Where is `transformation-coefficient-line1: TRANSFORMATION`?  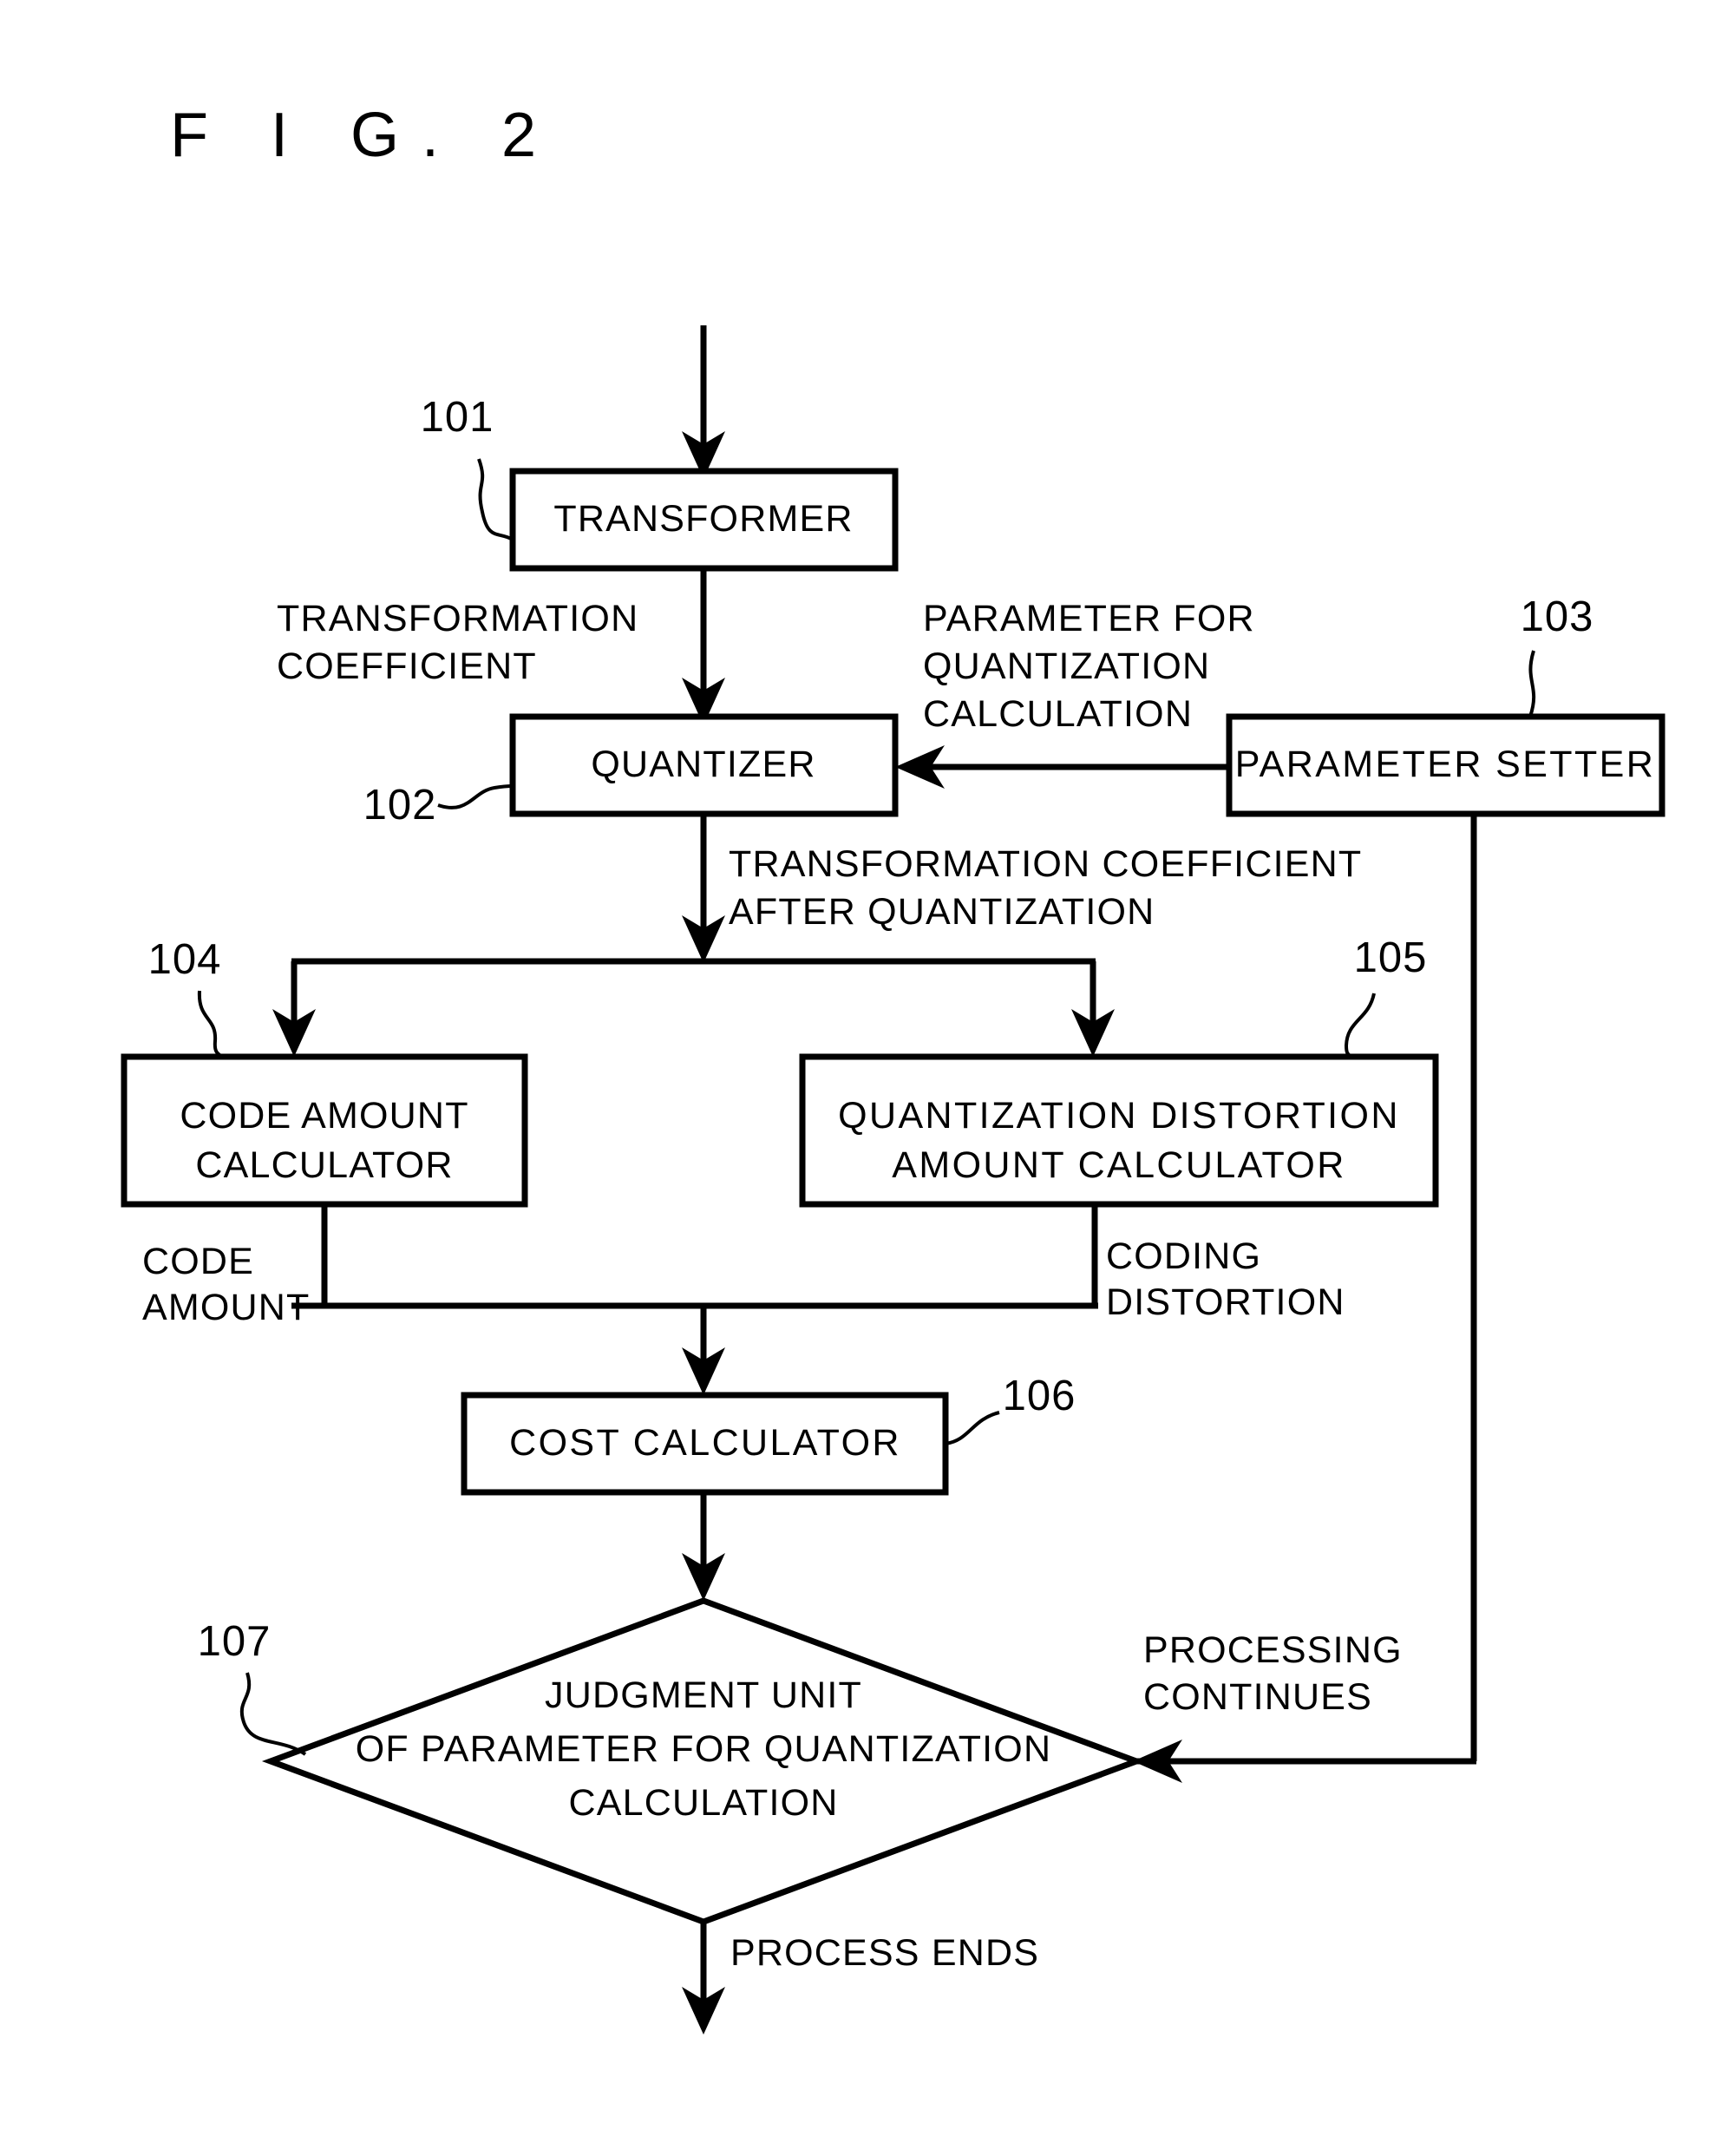
transformation-coefficient-line1: TRANSFORMATION is located at coordinates (458, 618).